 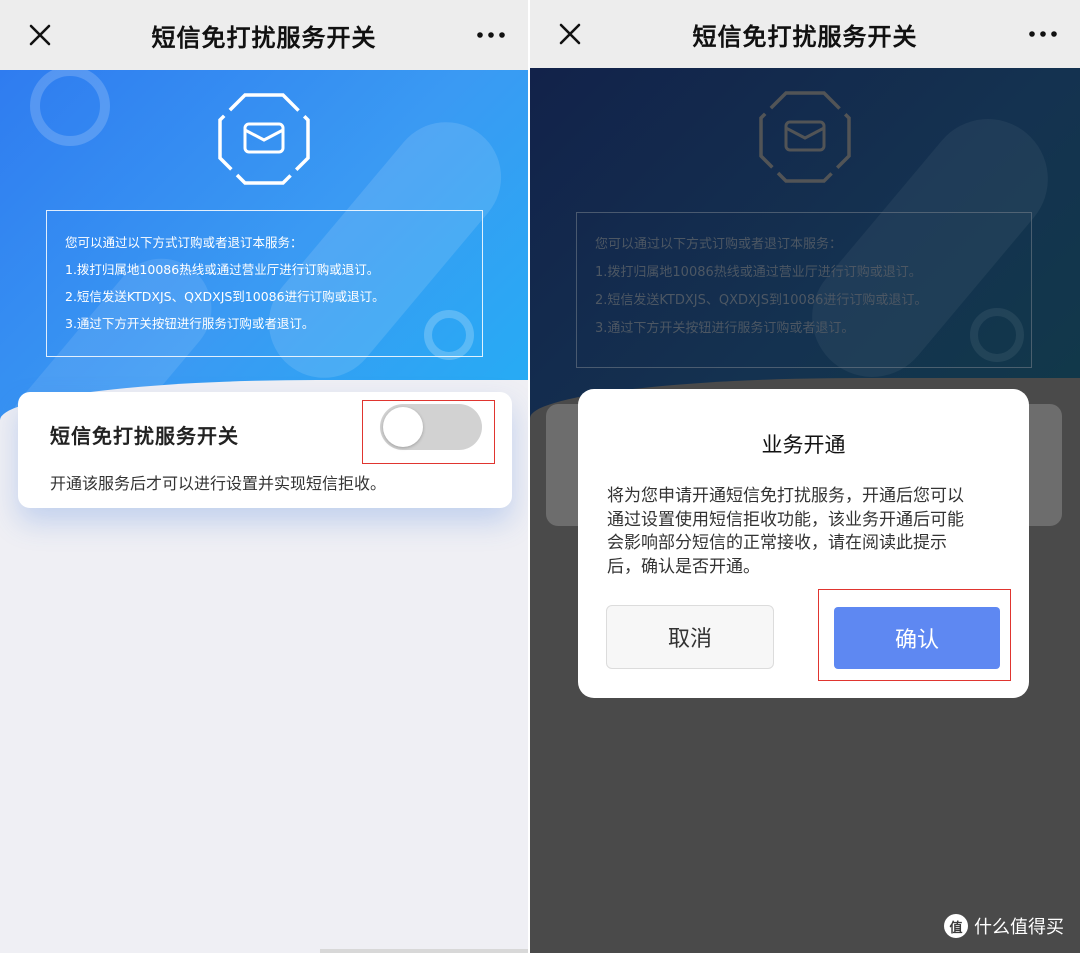 I want to click on dialog-message-line: 将为您申请开通短信免打扰服务，开通后您可以, so click(x=785, y=496).